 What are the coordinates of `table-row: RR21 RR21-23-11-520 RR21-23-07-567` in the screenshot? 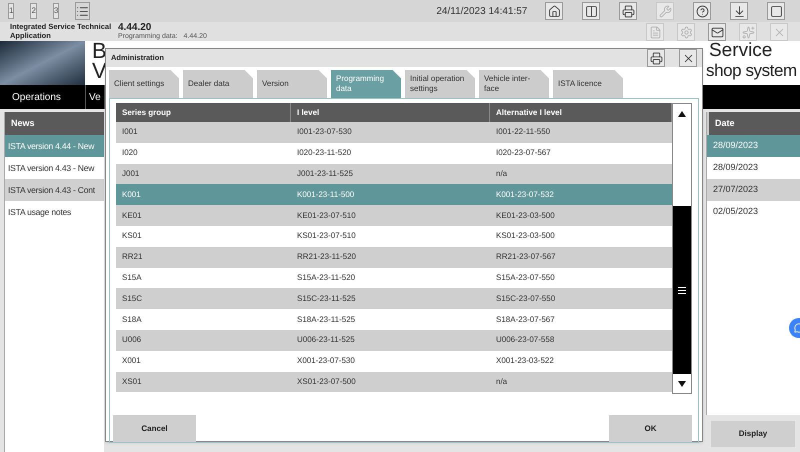 It's located at (394, 257).